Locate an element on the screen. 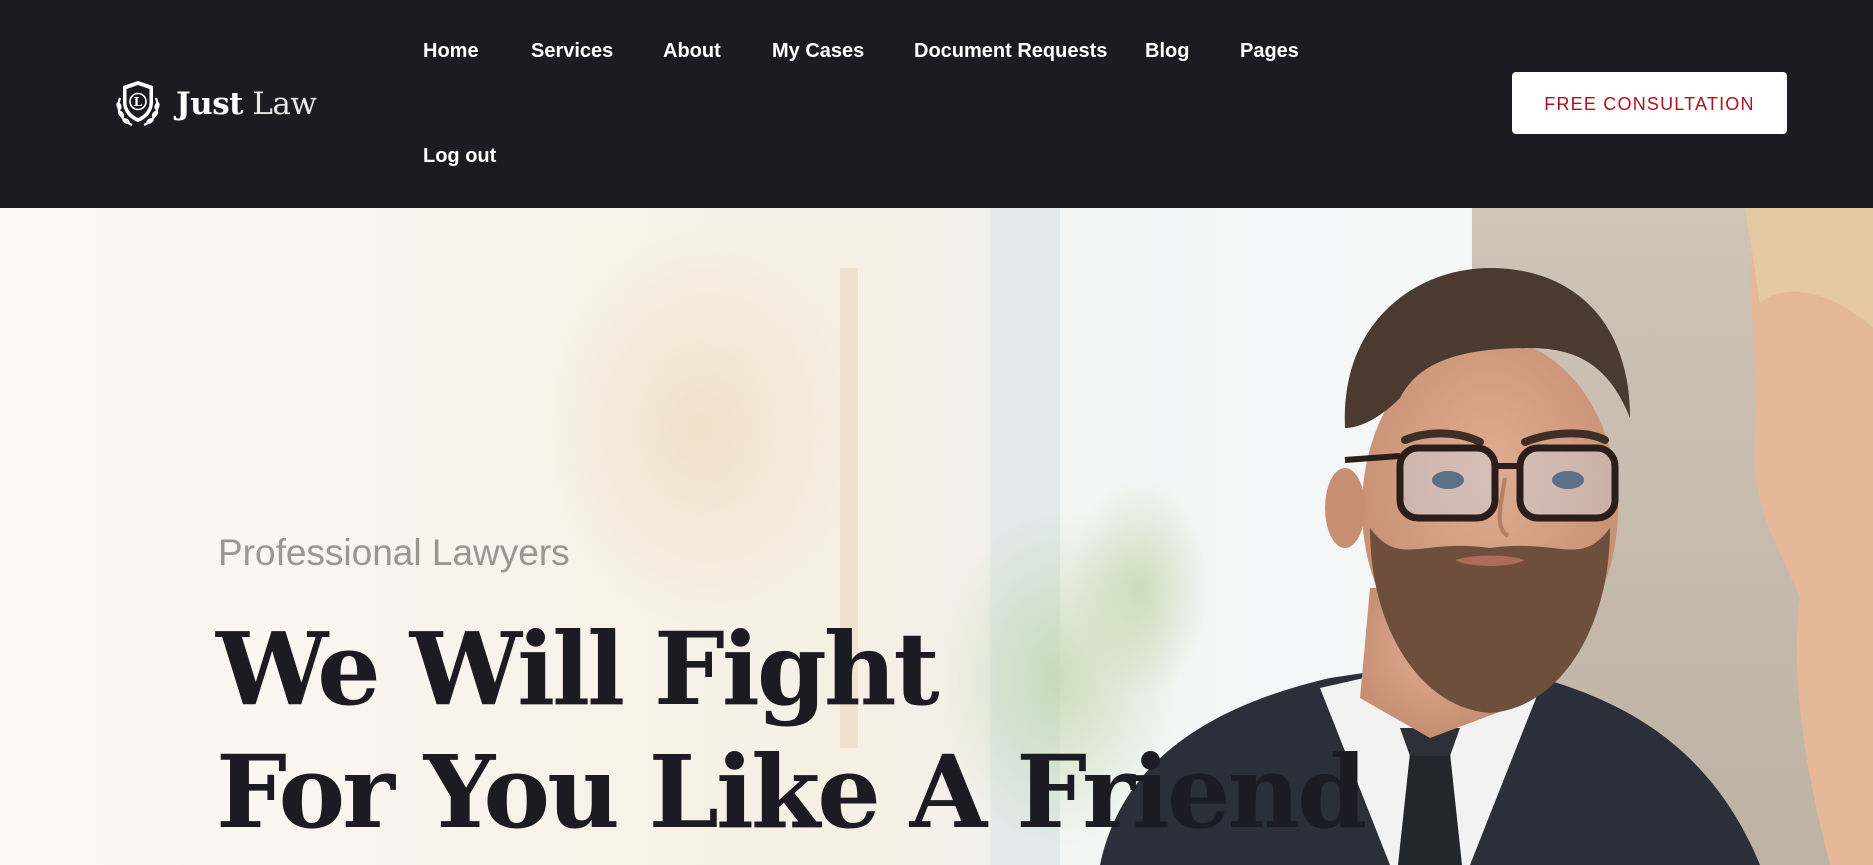 The image size is (1873, 865). svg-text: L is located at coordinates (138, 102).